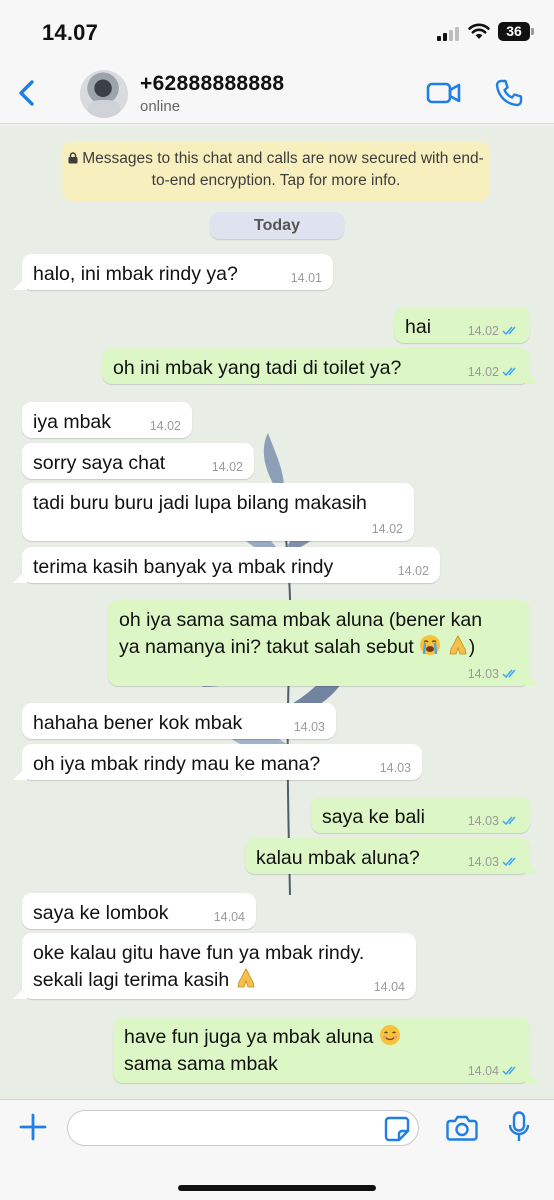  Describe the element at coordinates (462, 325) in the screenshot. I see `message-bubble-outgoing: hai 14.02` at that location.